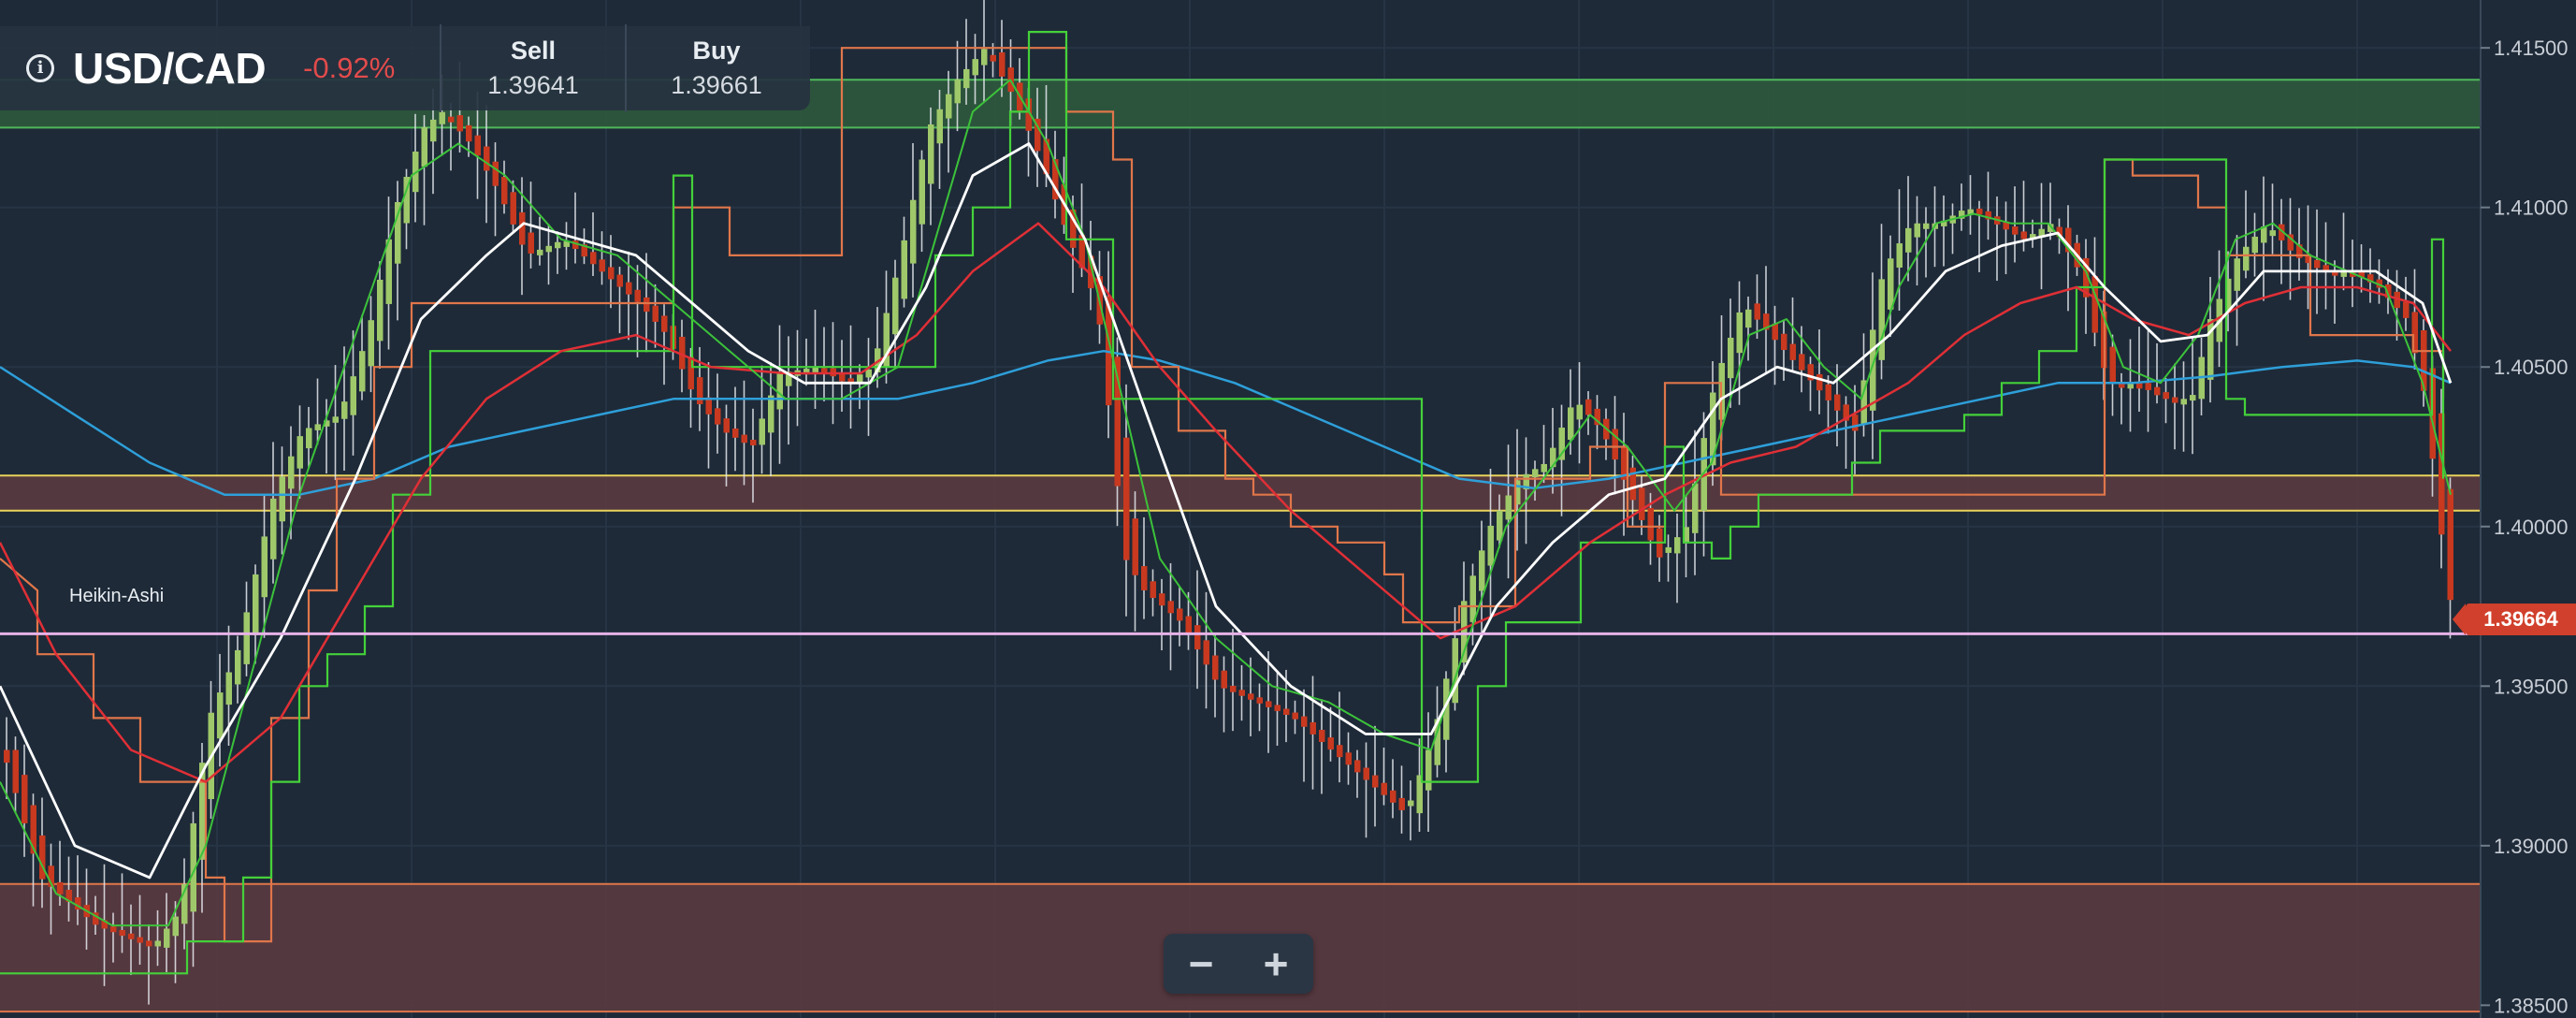 The height and width of the screenshot is (1018, 2576). Describe the element at coordinates (2531, 527) in the screenshot. I see `price-tick-label: 1.40000` at that location.